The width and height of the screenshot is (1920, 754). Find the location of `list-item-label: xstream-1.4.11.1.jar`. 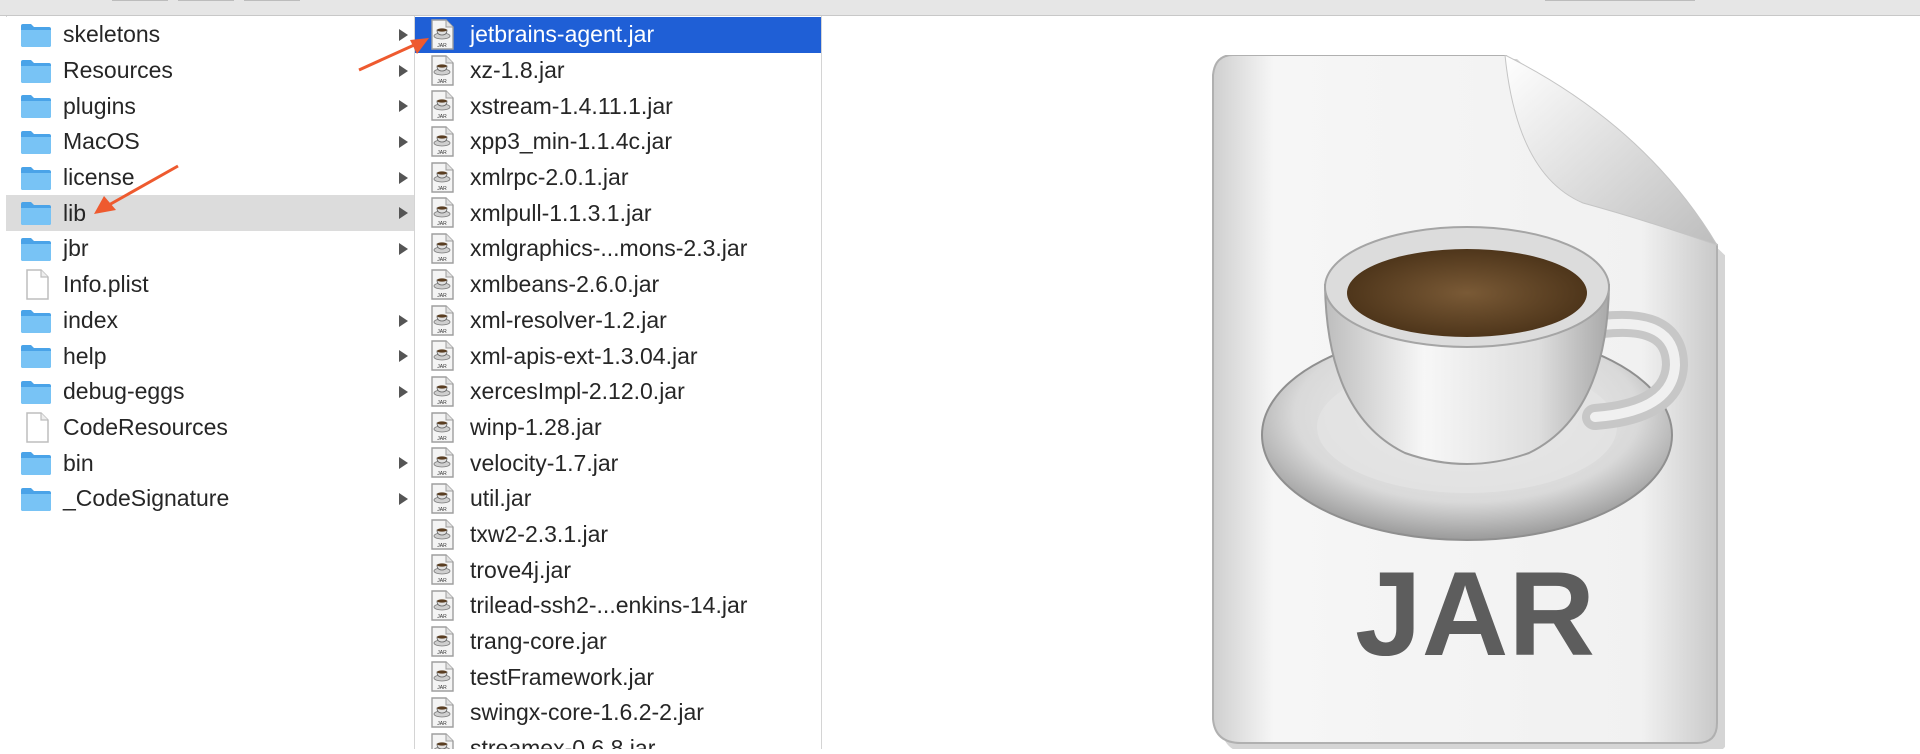

list-item-label: xstream-1.4.11.1.jar is located at coordinates (571, 106).